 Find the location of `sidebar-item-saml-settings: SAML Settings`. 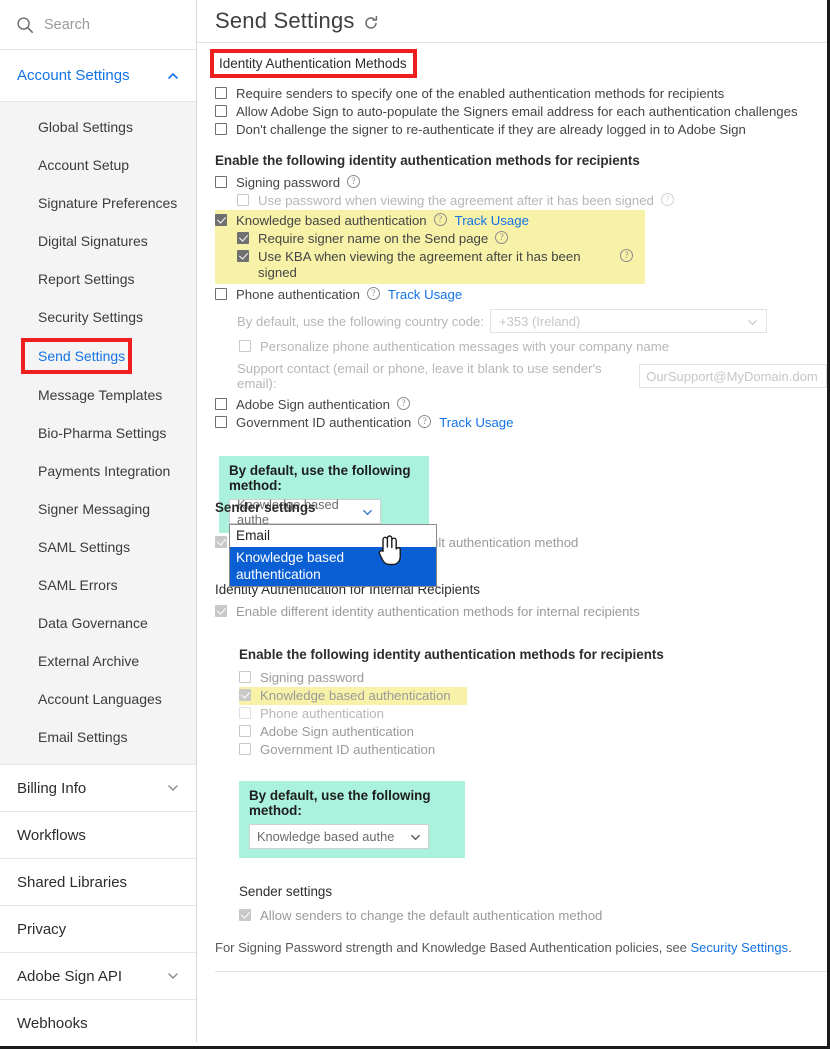

sidebar-item-saml-settings: SAML Settings is located at coordinates (98, 547).